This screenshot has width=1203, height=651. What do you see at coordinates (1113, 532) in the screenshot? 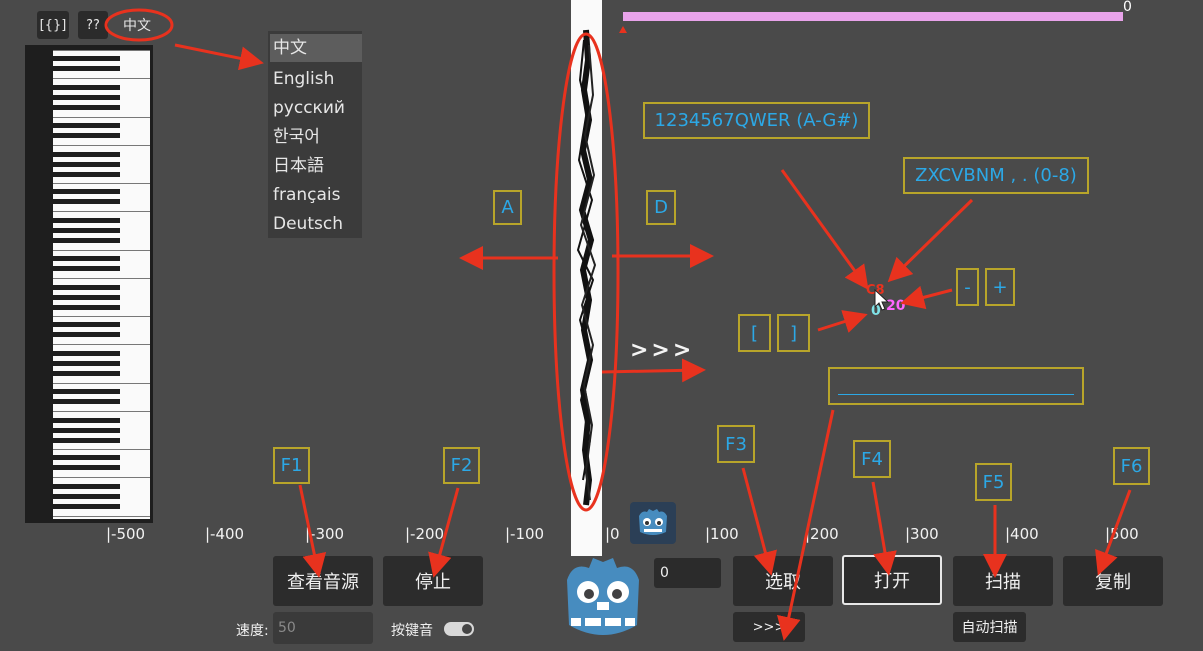
I see `arrow-f6` at bounding box center [1113, 532].